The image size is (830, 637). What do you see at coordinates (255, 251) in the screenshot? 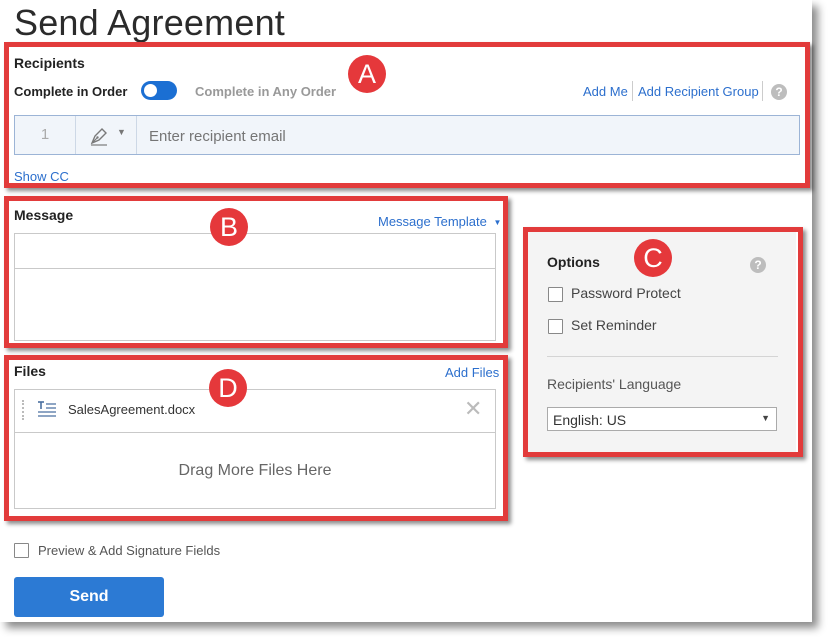
I see `message-subject-field` at bounding box center [255, 251].